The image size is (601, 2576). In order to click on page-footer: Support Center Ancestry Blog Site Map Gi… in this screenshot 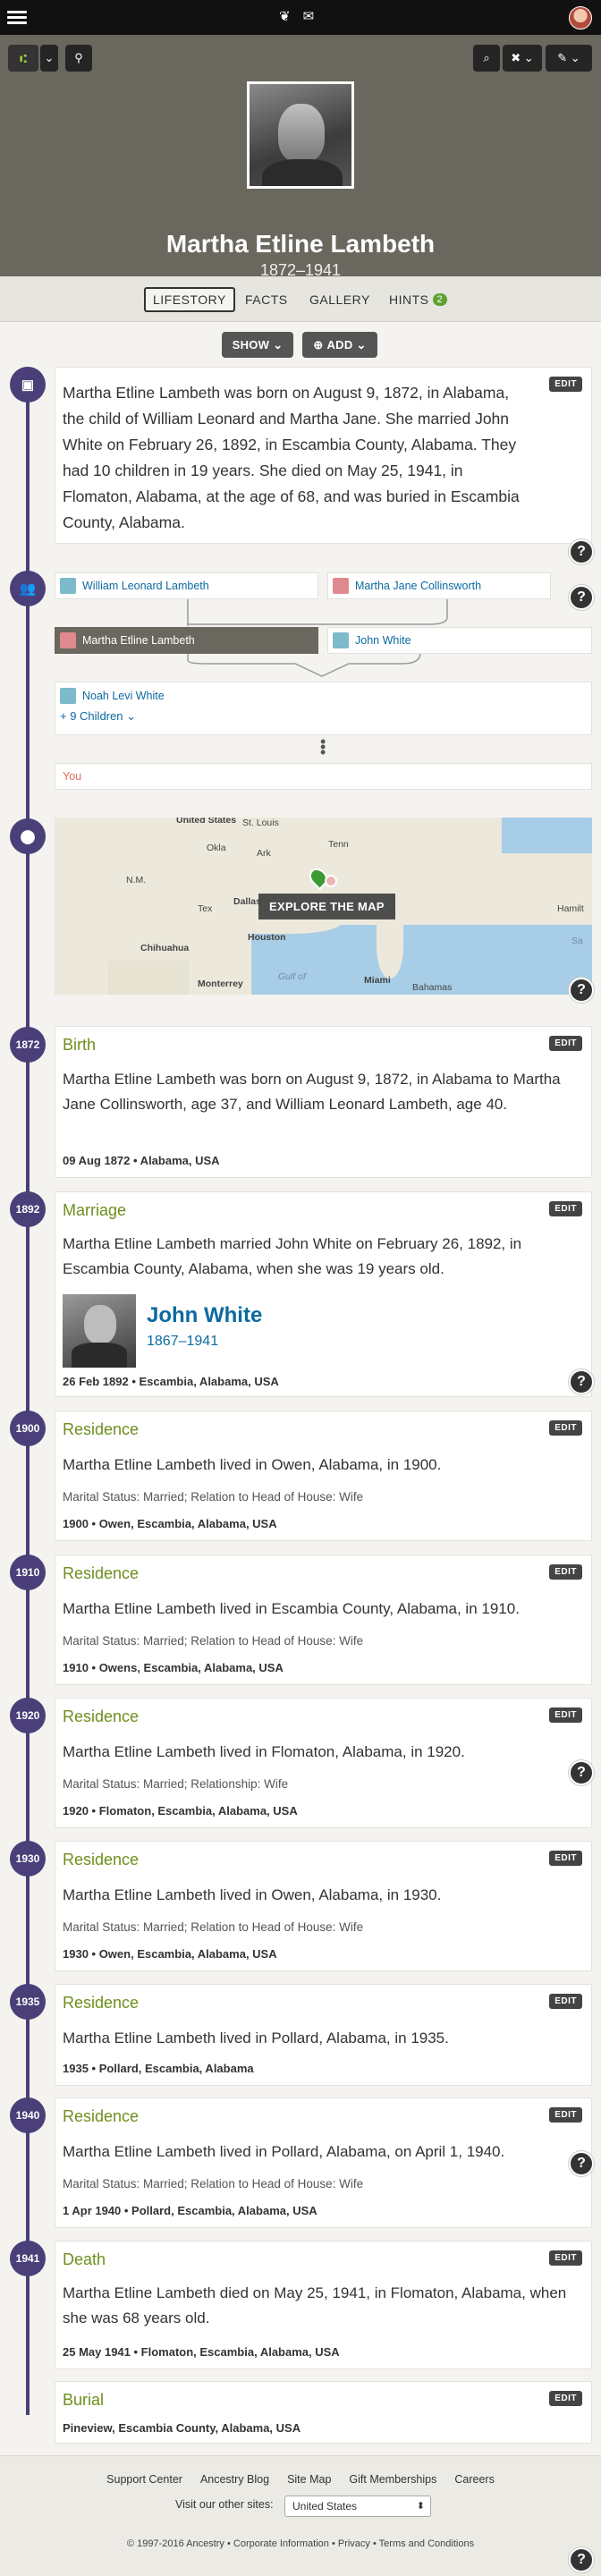, I will do `click(300, 2515)`.